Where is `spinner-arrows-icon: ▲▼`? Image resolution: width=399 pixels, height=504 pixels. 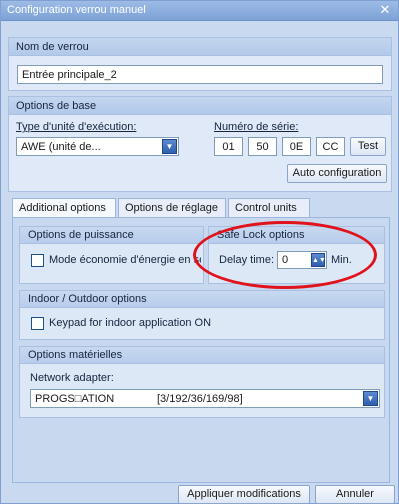
spinner-arrows-icon: ▲▼ is located at coordinates (318, 260).